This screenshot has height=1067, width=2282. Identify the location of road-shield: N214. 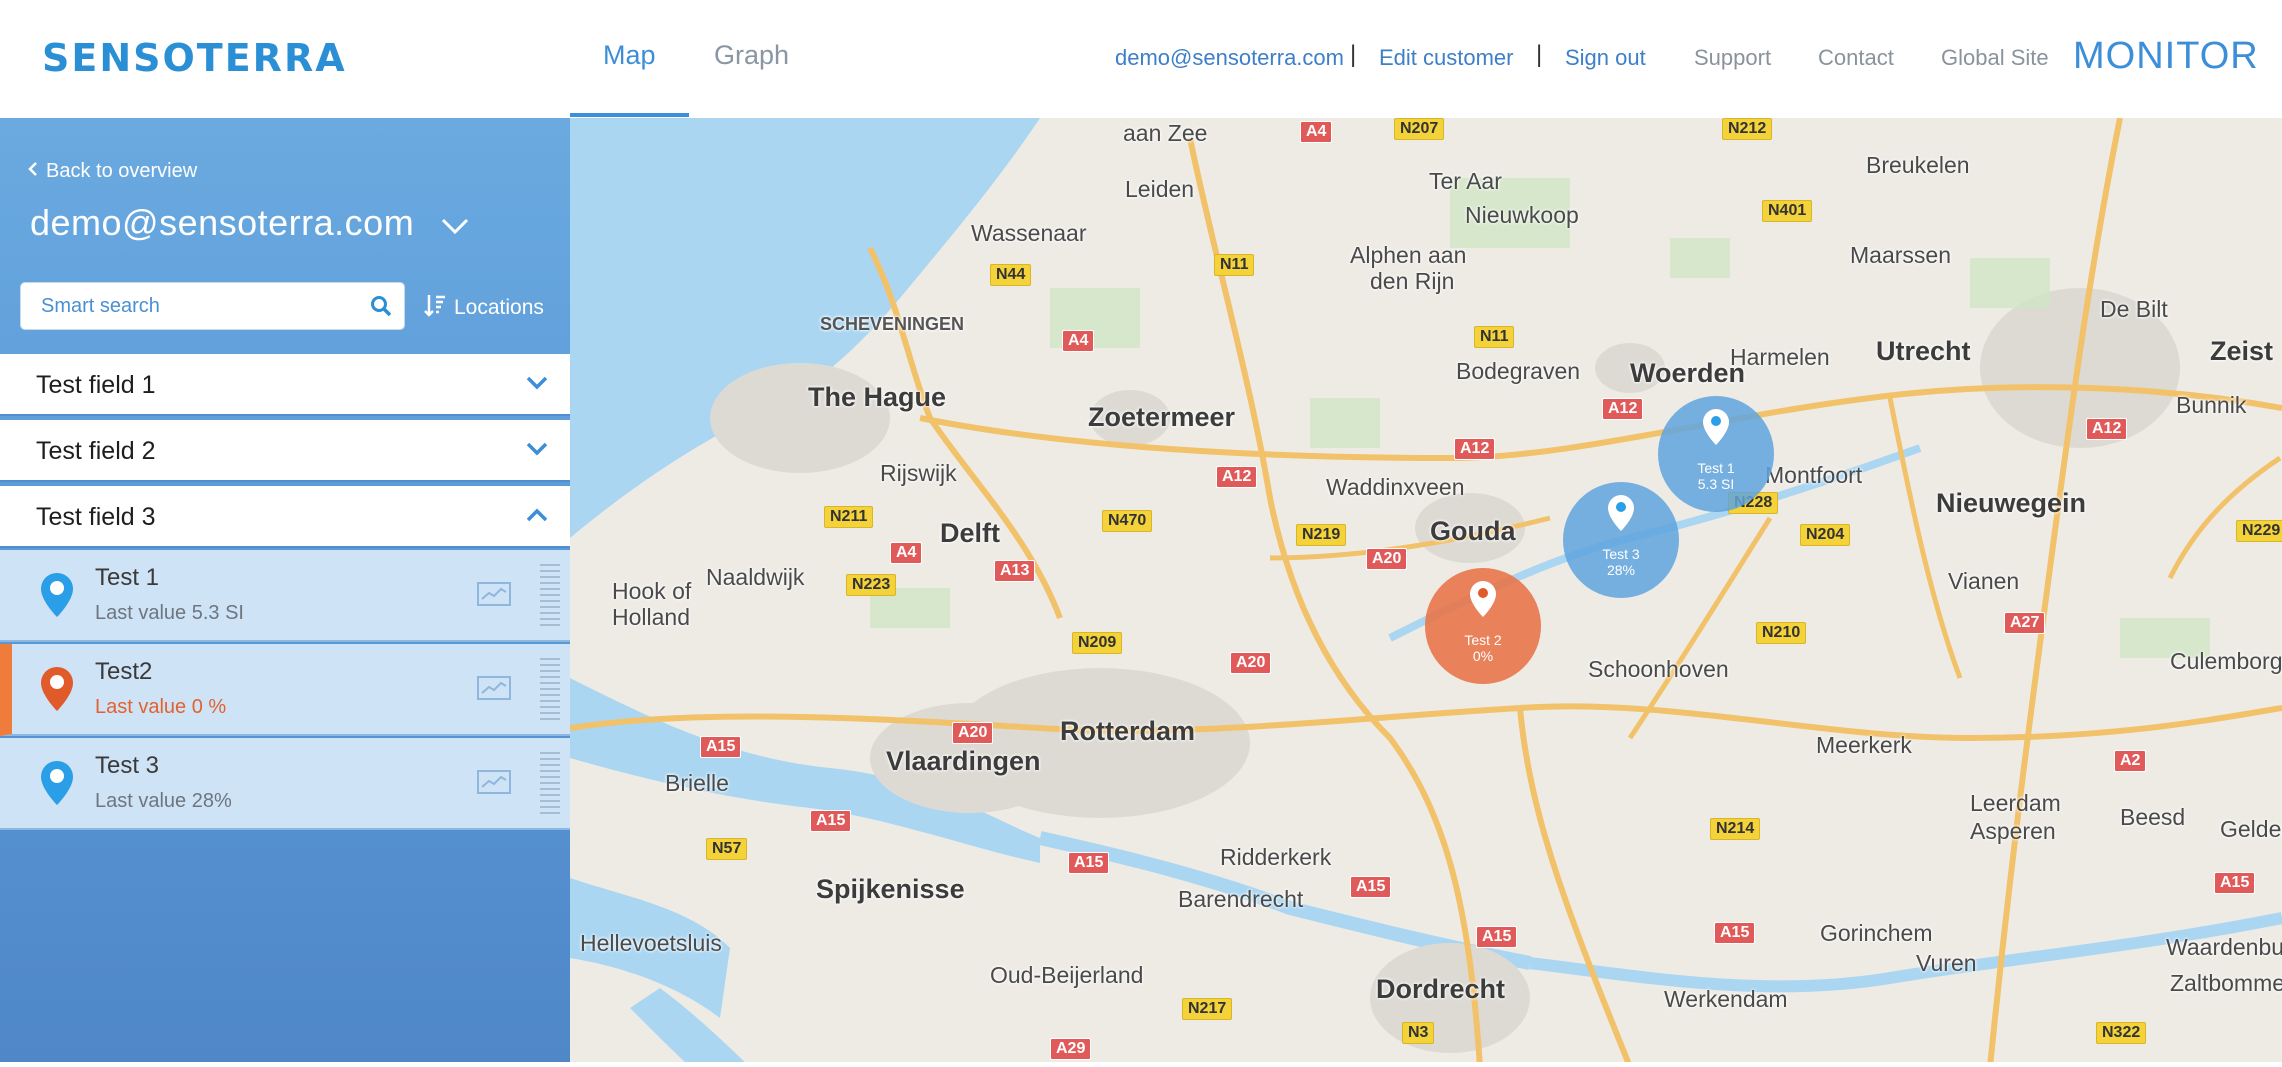
(1735, 829).